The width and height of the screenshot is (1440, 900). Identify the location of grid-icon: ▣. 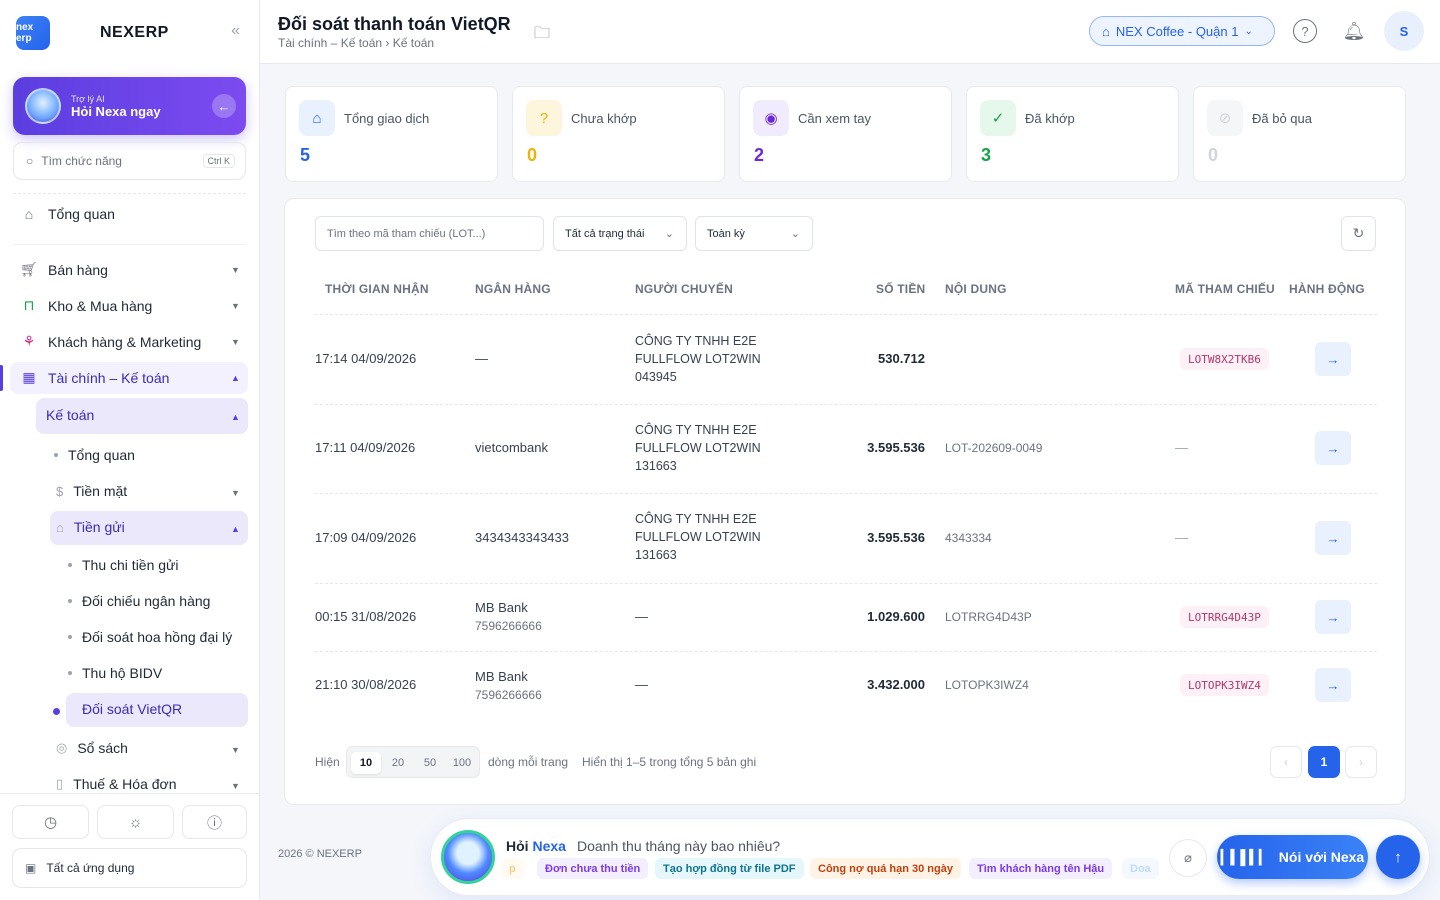
(31, 868).